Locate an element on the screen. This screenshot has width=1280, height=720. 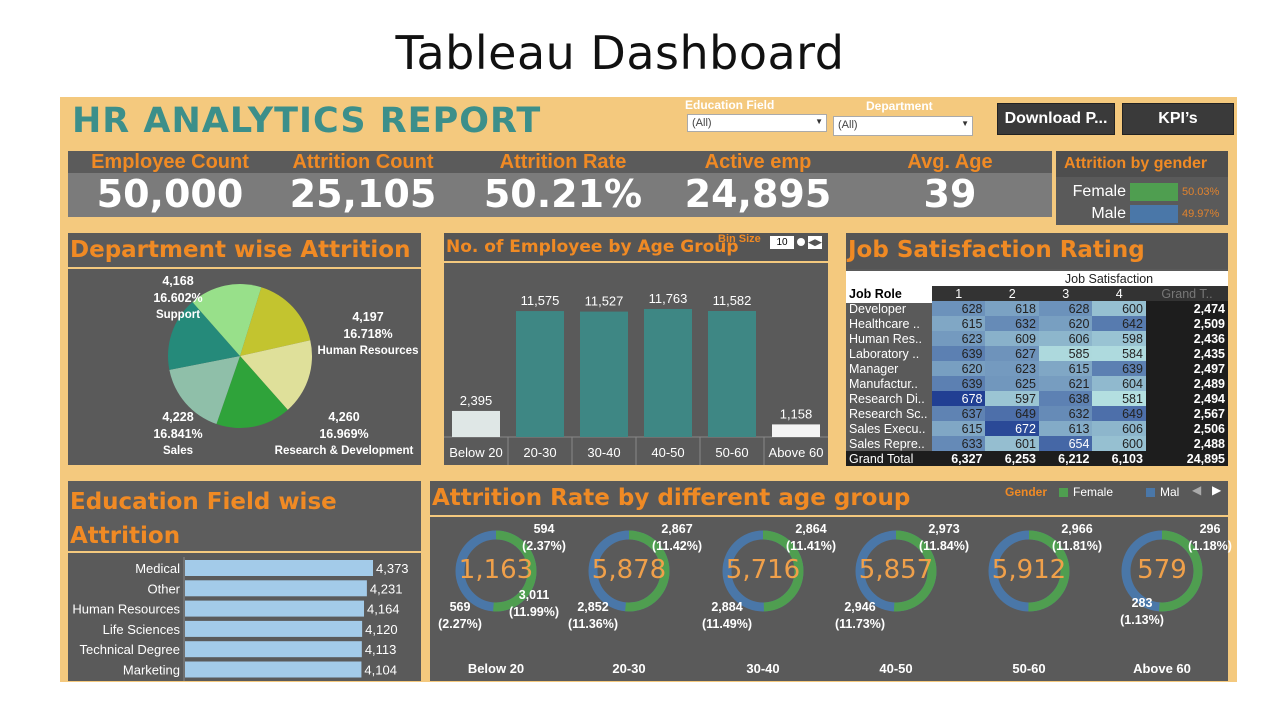
edu-value-label: 4,104 is located at coordinates (380, 670).